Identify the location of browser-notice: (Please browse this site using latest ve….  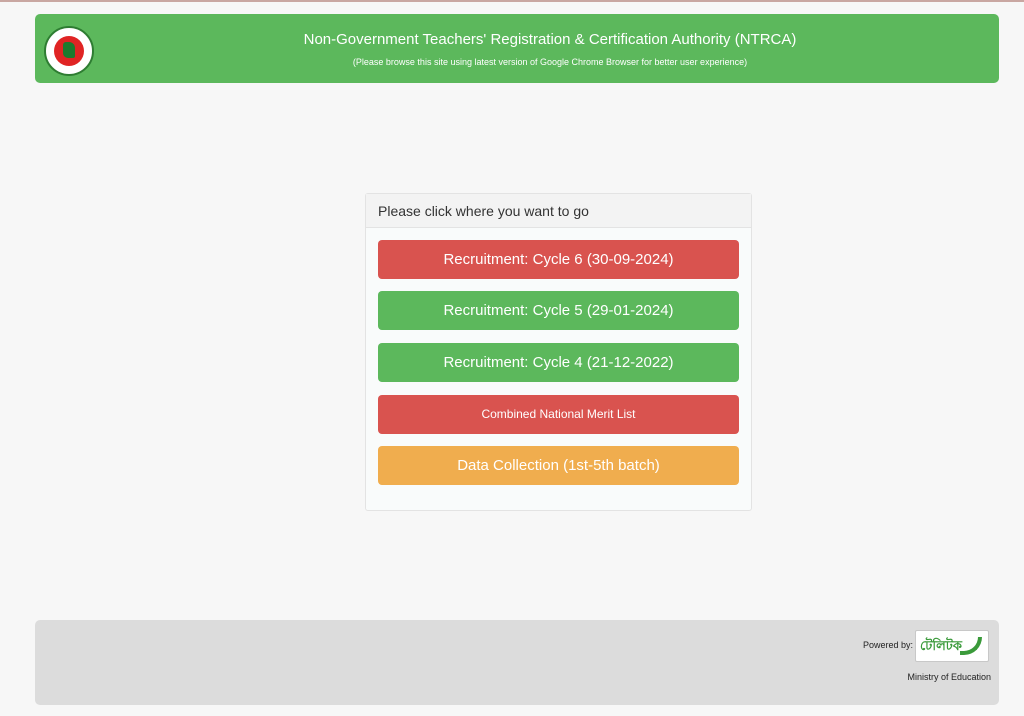
(550, 62).